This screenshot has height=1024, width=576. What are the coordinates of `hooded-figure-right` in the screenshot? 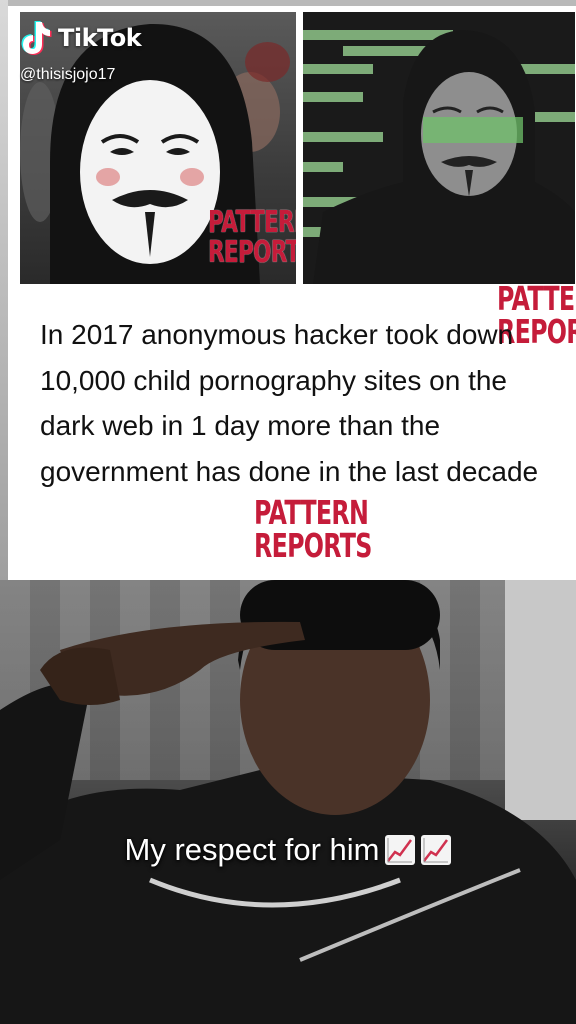 It's located at (444, 157).